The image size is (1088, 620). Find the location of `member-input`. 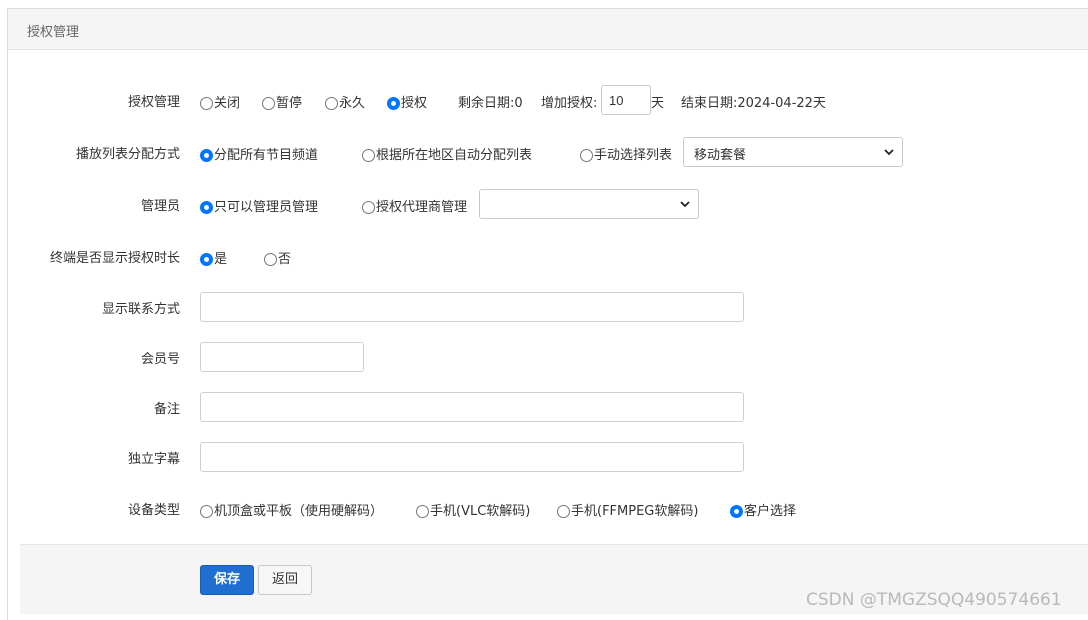

member-input is located at coordinates (282, 357).